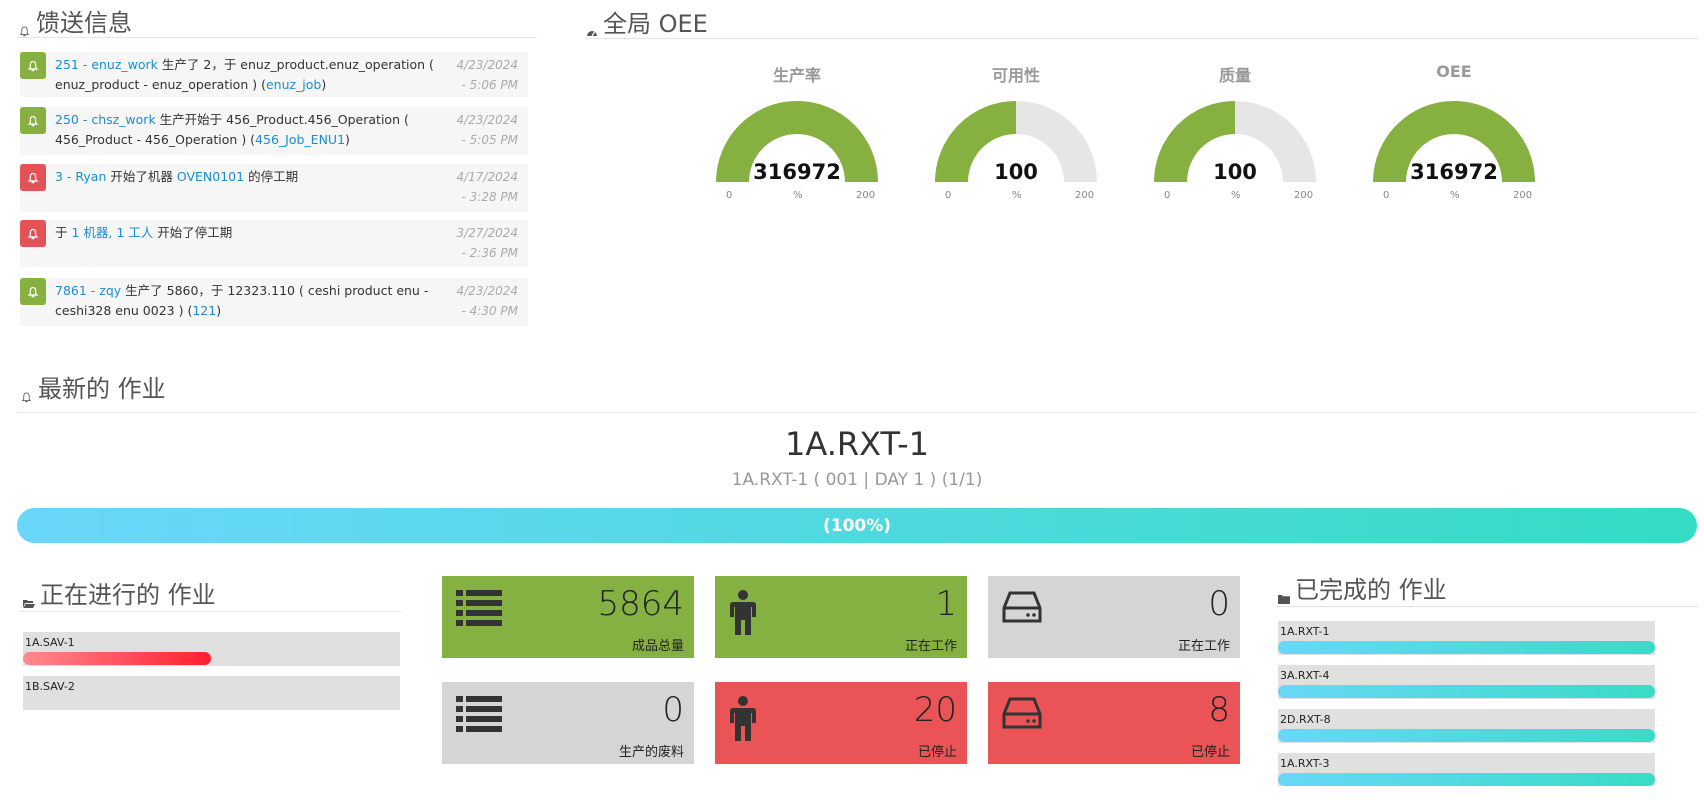  I want to click on job-label: 1A.RXT-3, so click(1305, 763).